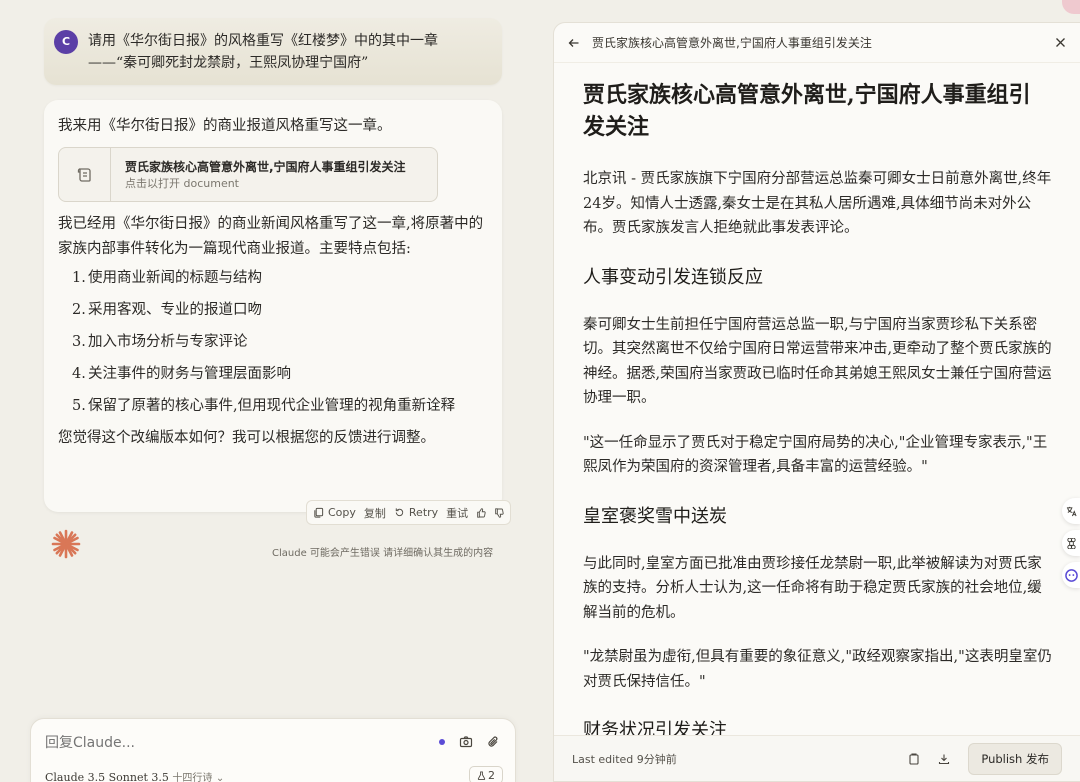  Describe the element at coordinates (175, 278) in the screenshot. I see `list-text: 使用商业新闻的标题与结构` at that location.